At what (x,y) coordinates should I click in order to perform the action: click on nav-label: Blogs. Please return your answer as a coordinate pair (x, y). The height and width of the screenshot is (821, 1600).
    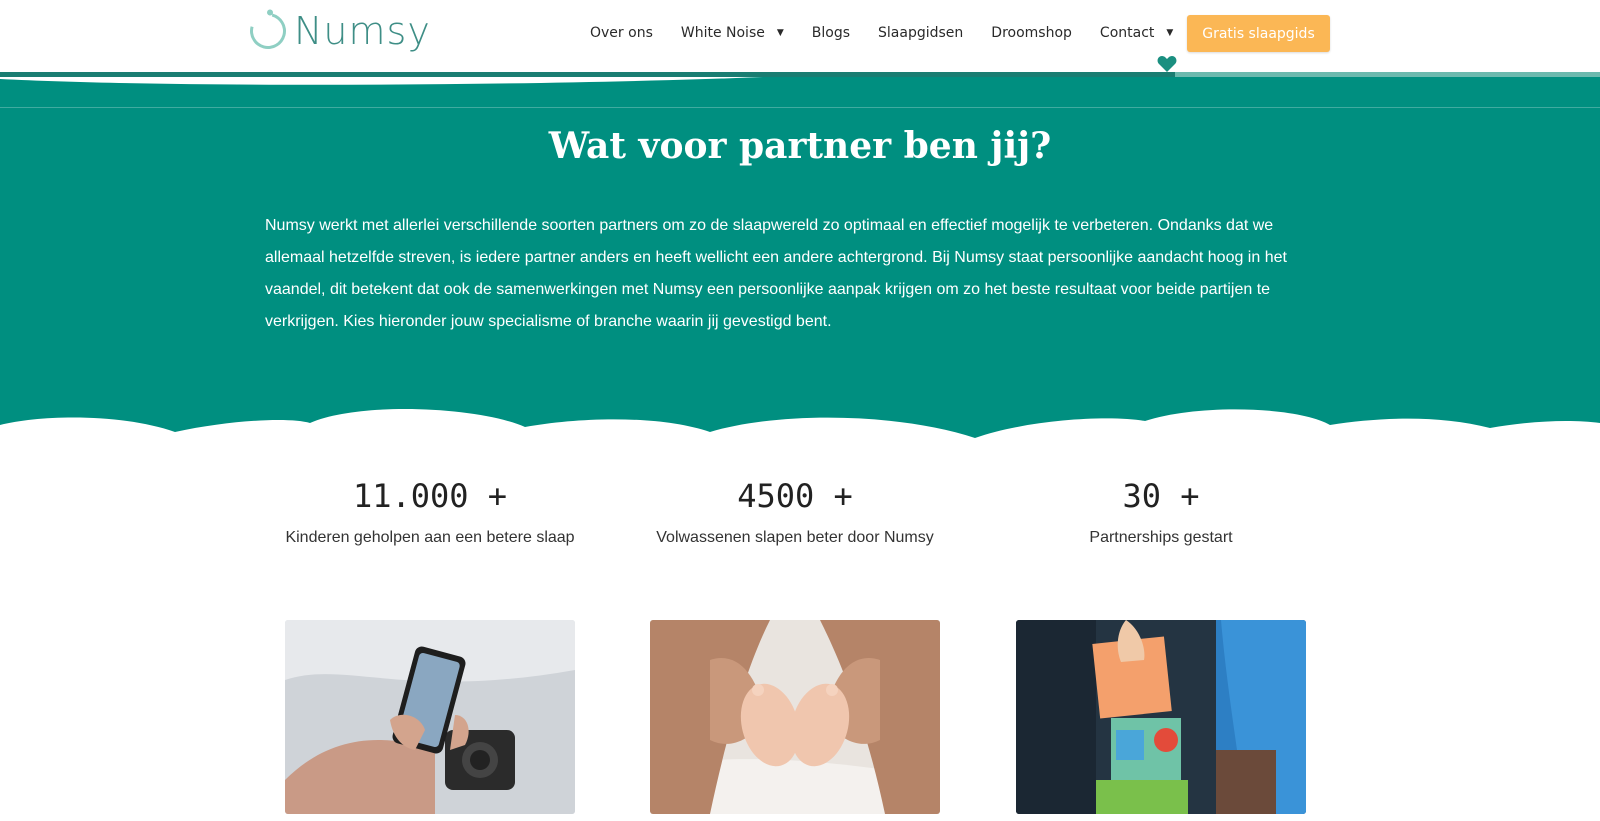
    Looking at the image, I should click on (831, 33).